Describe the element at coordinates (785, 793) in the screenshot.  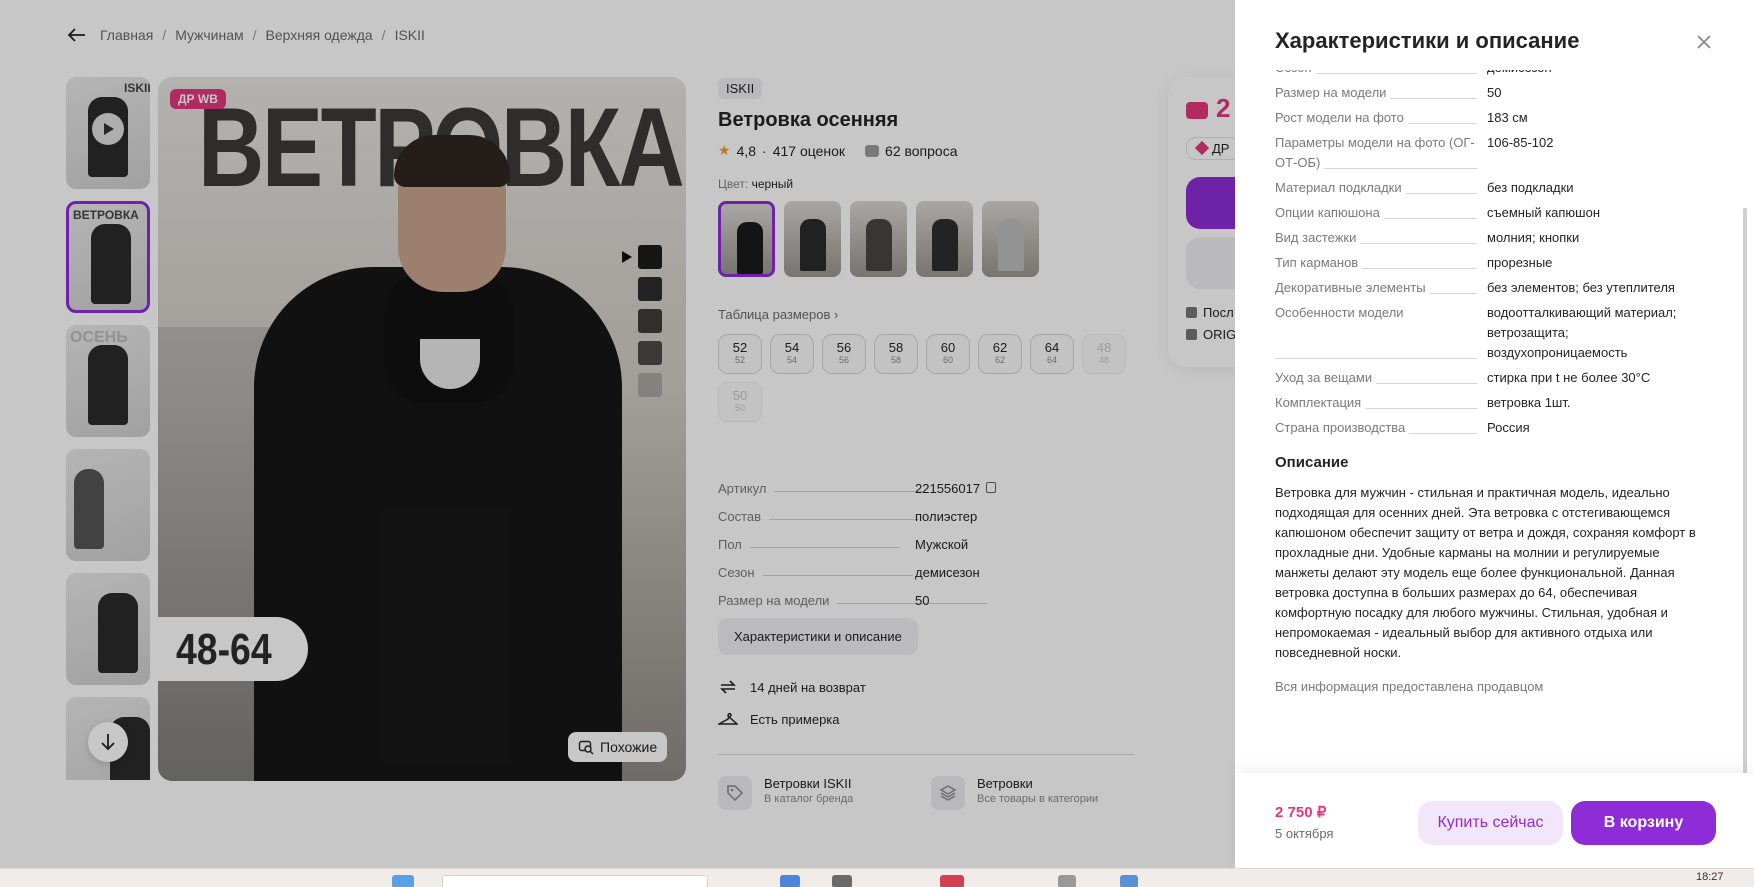
I see `brand-catalog-link: Ветровки ISKII В каталог бренда` at that location.